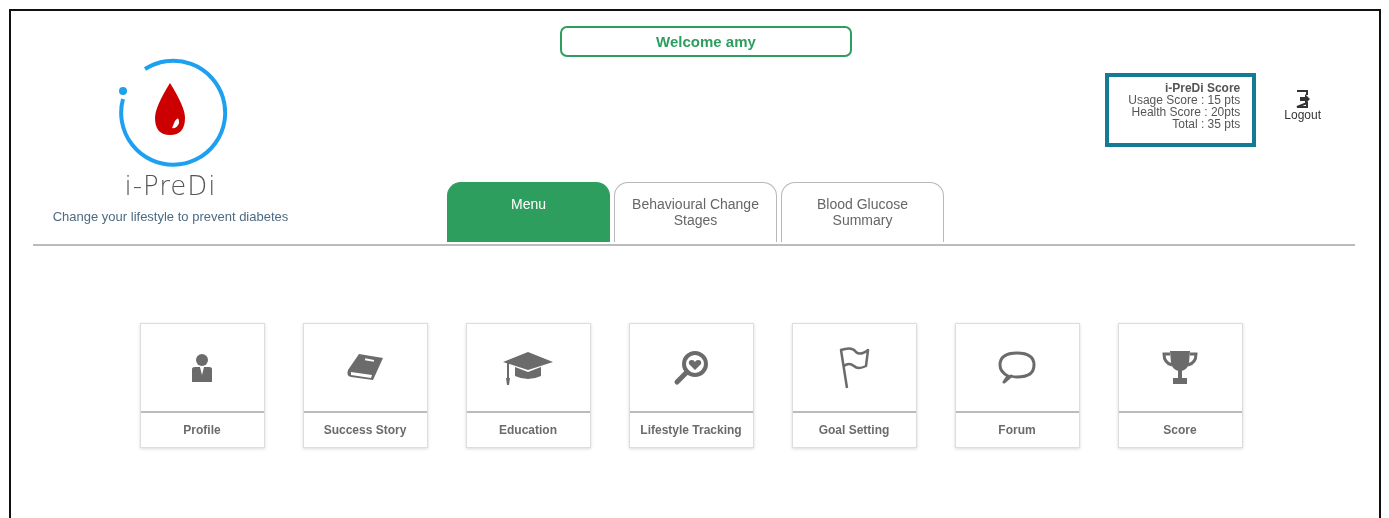 This screenshot has width=1389, height=518. I want to click on menu-tile: Score, so click(1180, 385).